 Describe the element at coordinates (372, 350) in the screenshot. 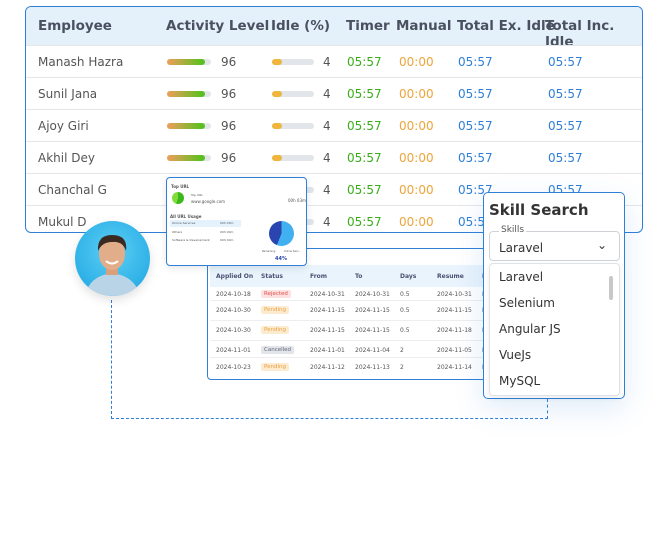

I see `leave-cell-to: 2024-11-04` at that location.